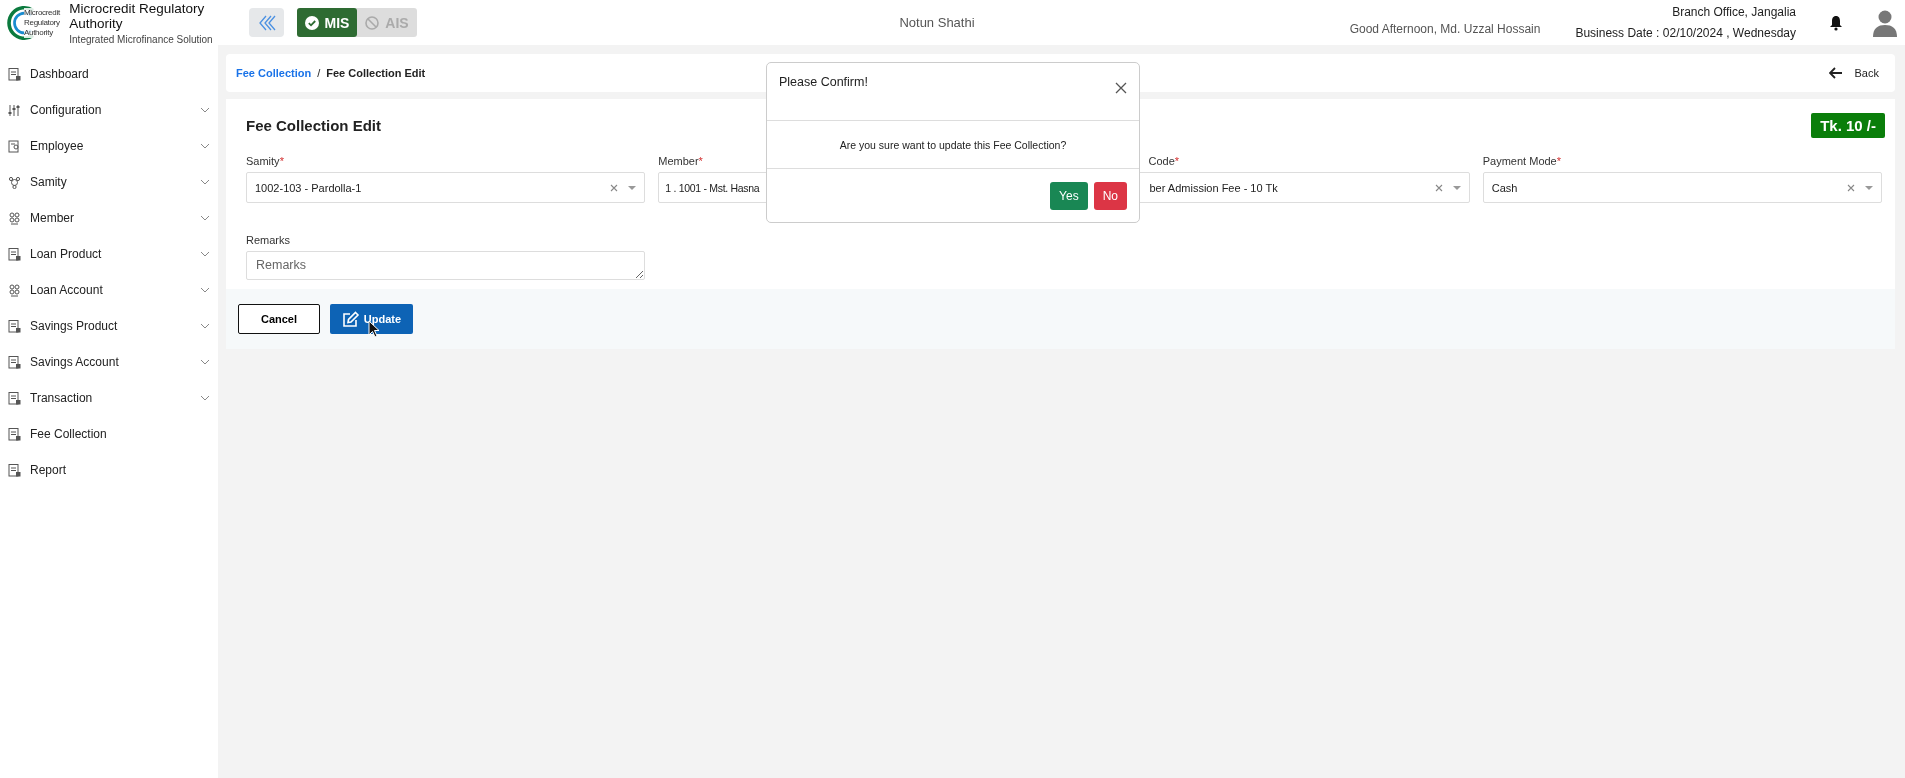  What do you see at coordinates (57, 146) in the screenshot?
I see `sidebar-label: Employee` at bounding box center [57, 146].